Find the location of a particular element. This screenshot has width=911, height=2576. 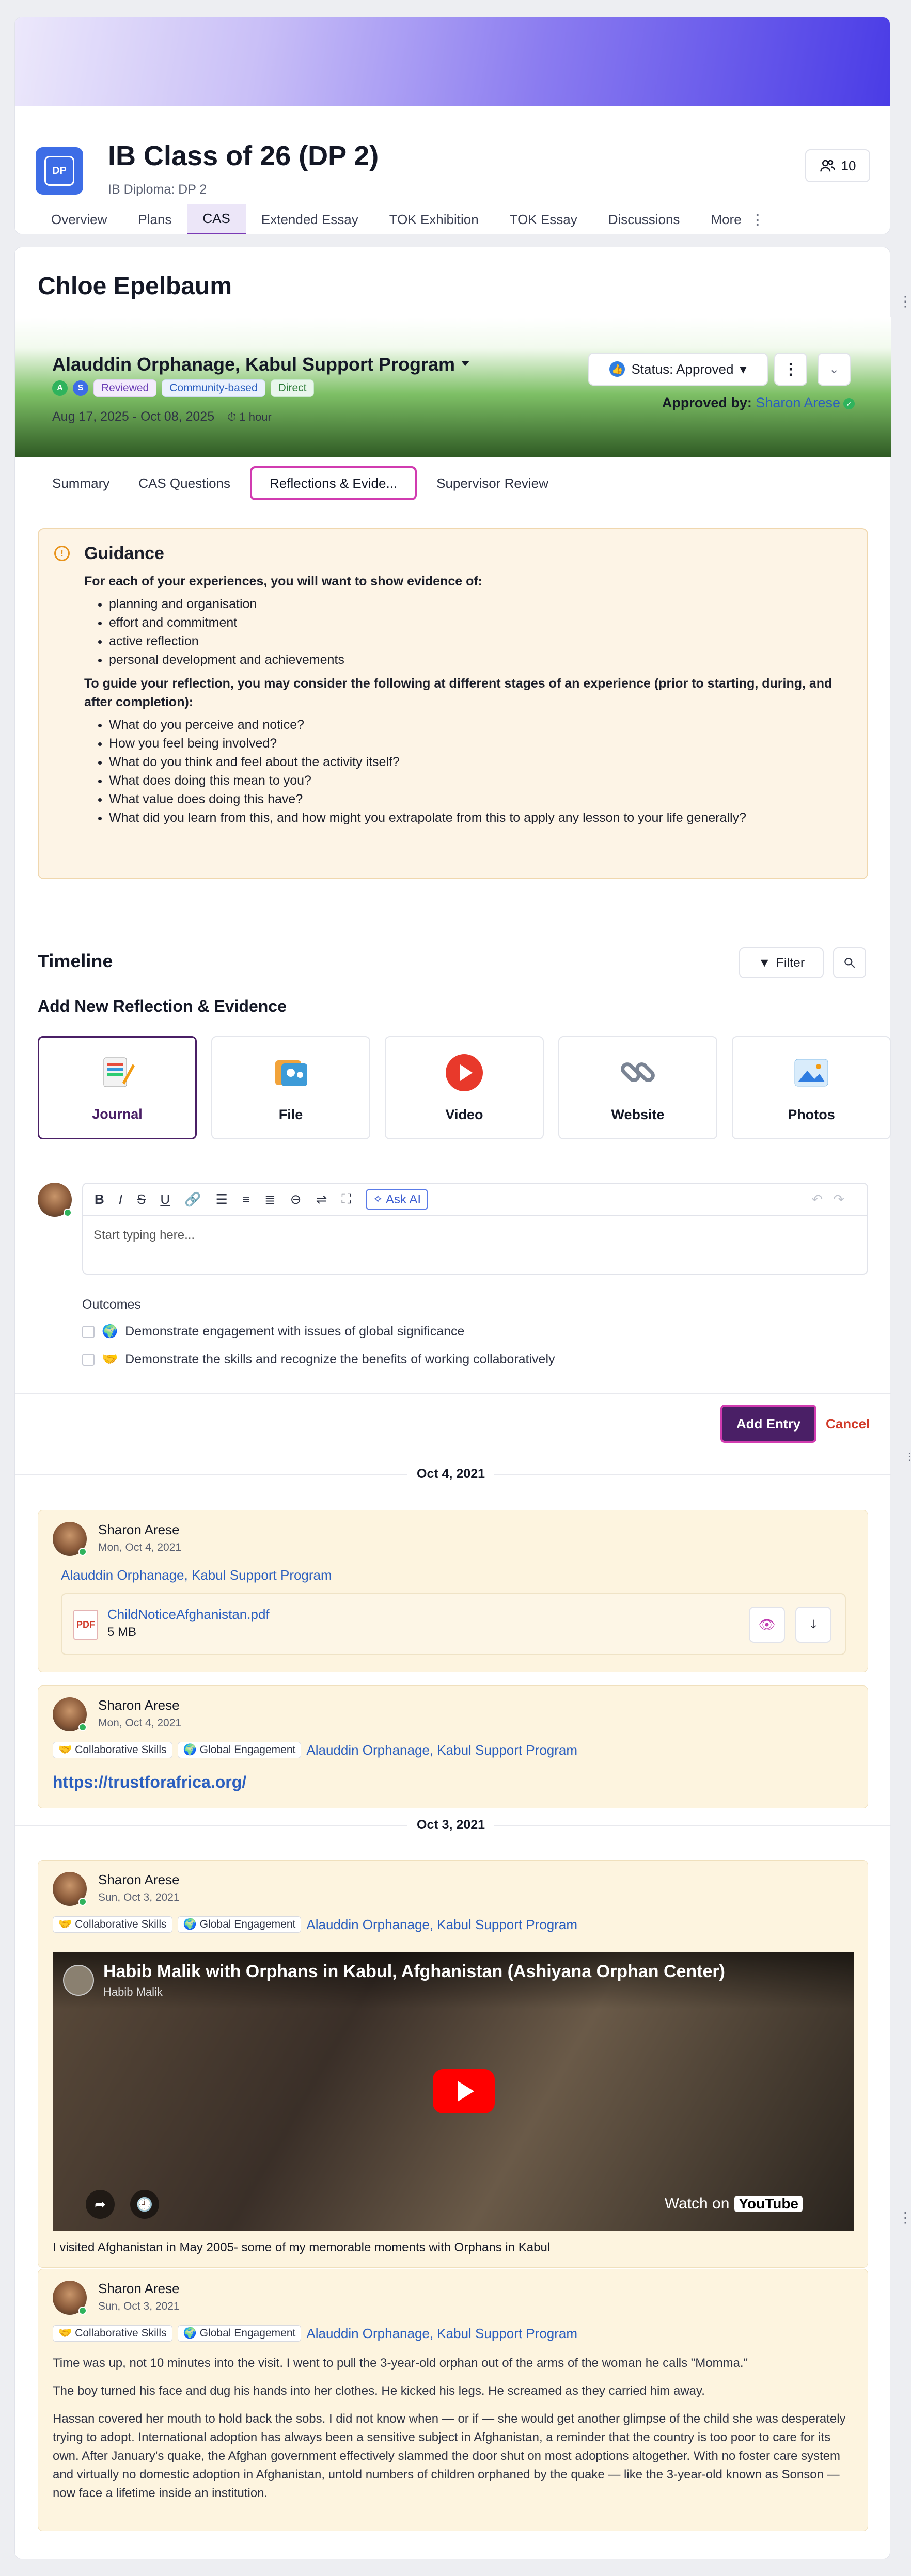

tab-cas: CAS is located at coordinates (216, 219).